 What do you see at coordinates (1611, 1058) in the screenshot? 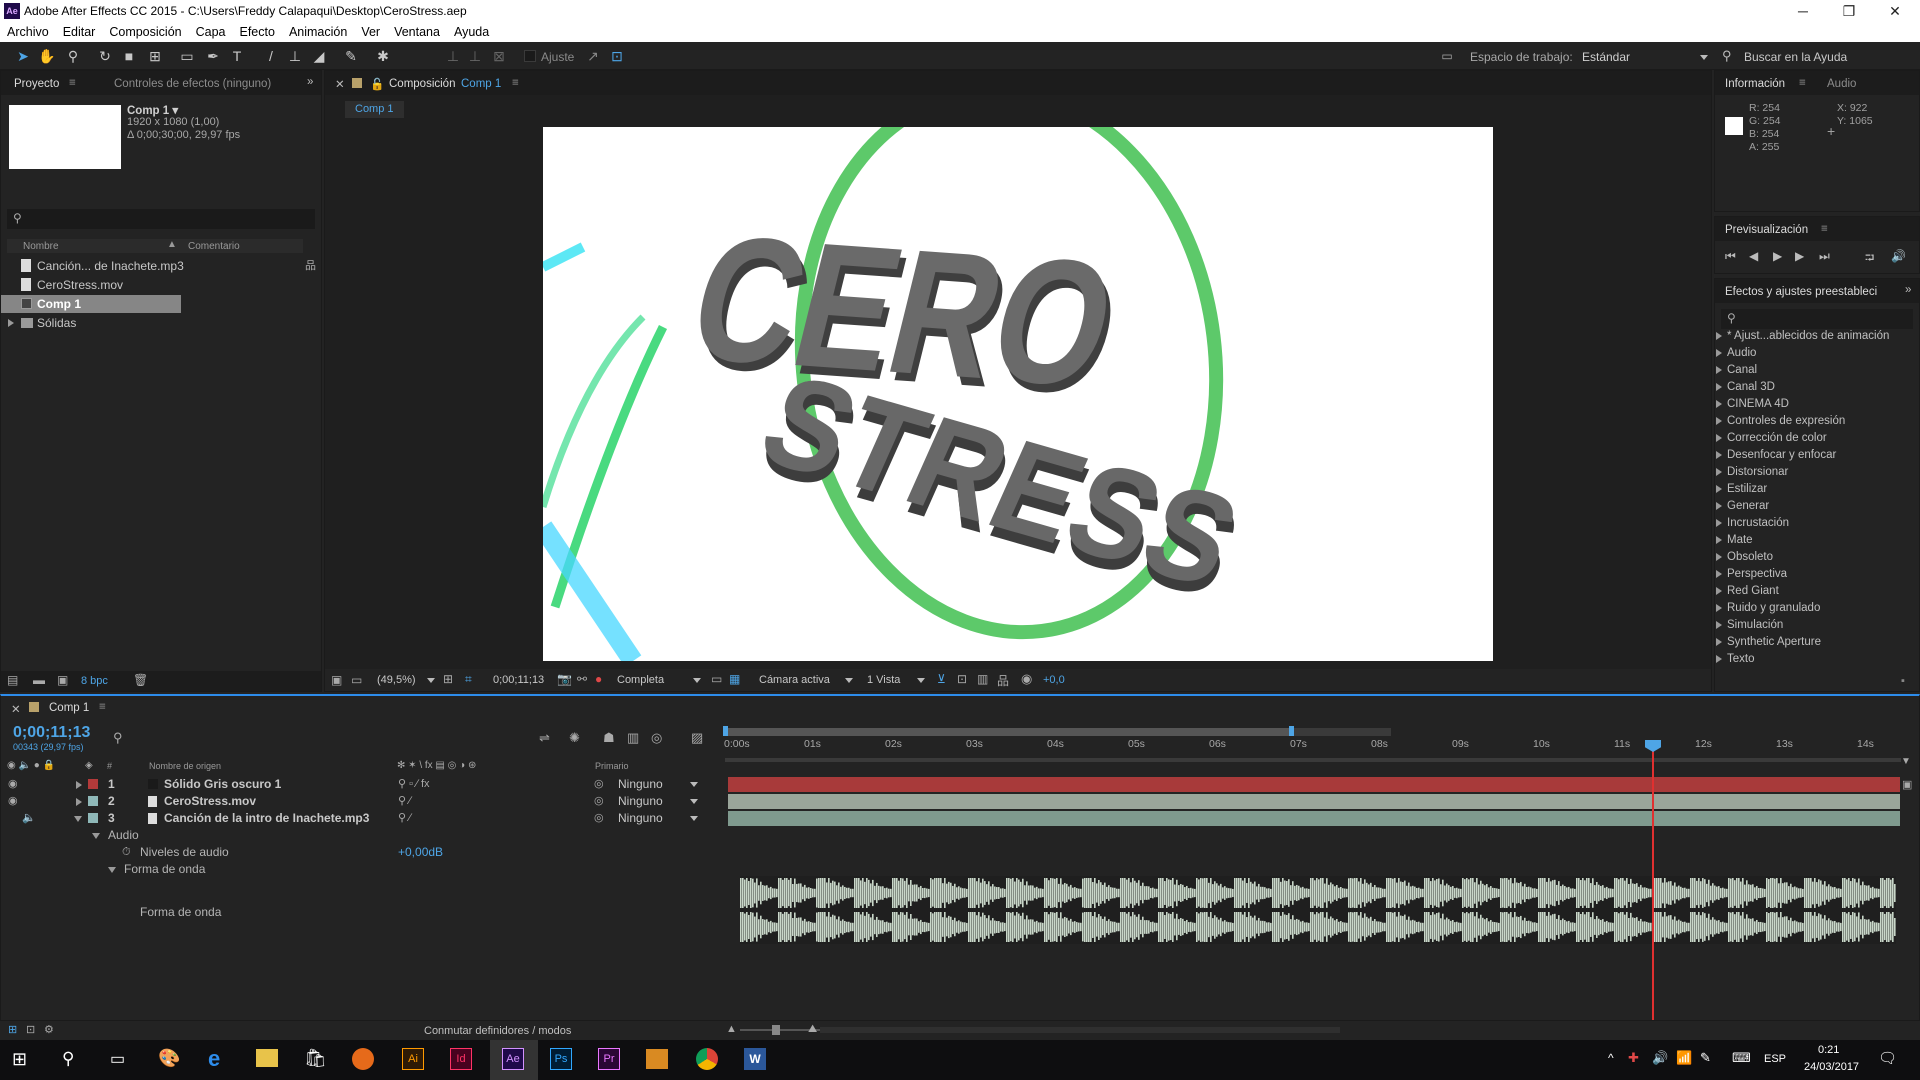
I see `show-hidden-icons-icon: ^` at bounding box center [1611, 1058].